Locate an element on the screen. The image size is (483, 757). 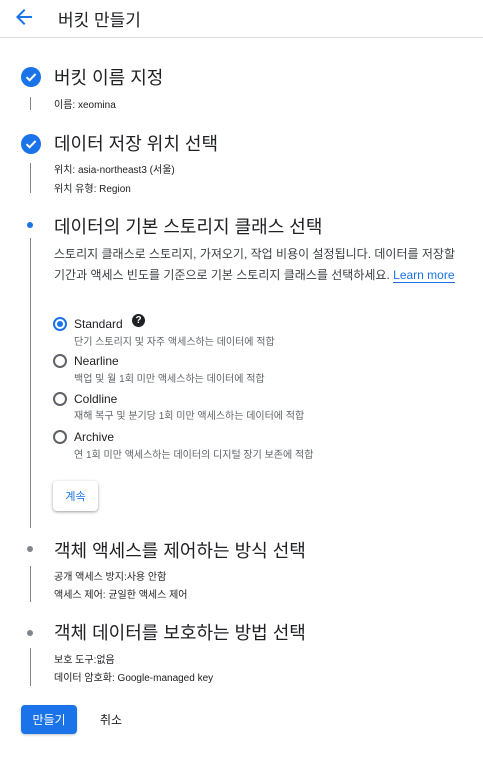
option-label-nearline: Nearline is located at coordinates (96, 361).